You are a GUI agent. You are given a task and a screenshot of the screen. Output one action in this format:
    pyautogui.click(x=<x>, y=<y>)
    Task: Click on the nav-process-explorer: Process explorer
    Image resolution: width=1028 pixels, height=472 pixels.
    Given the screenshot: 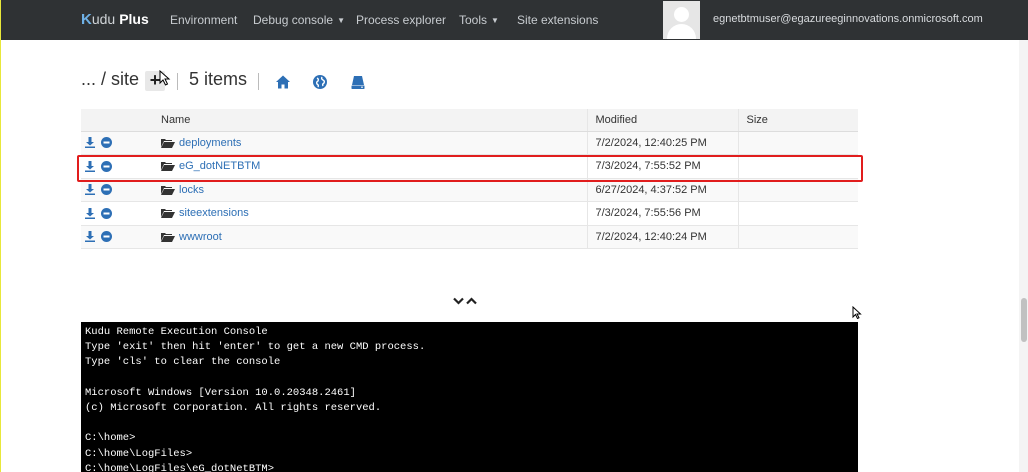 What is the action you would take?
    pyautogui.click(x=401, y=20)
    